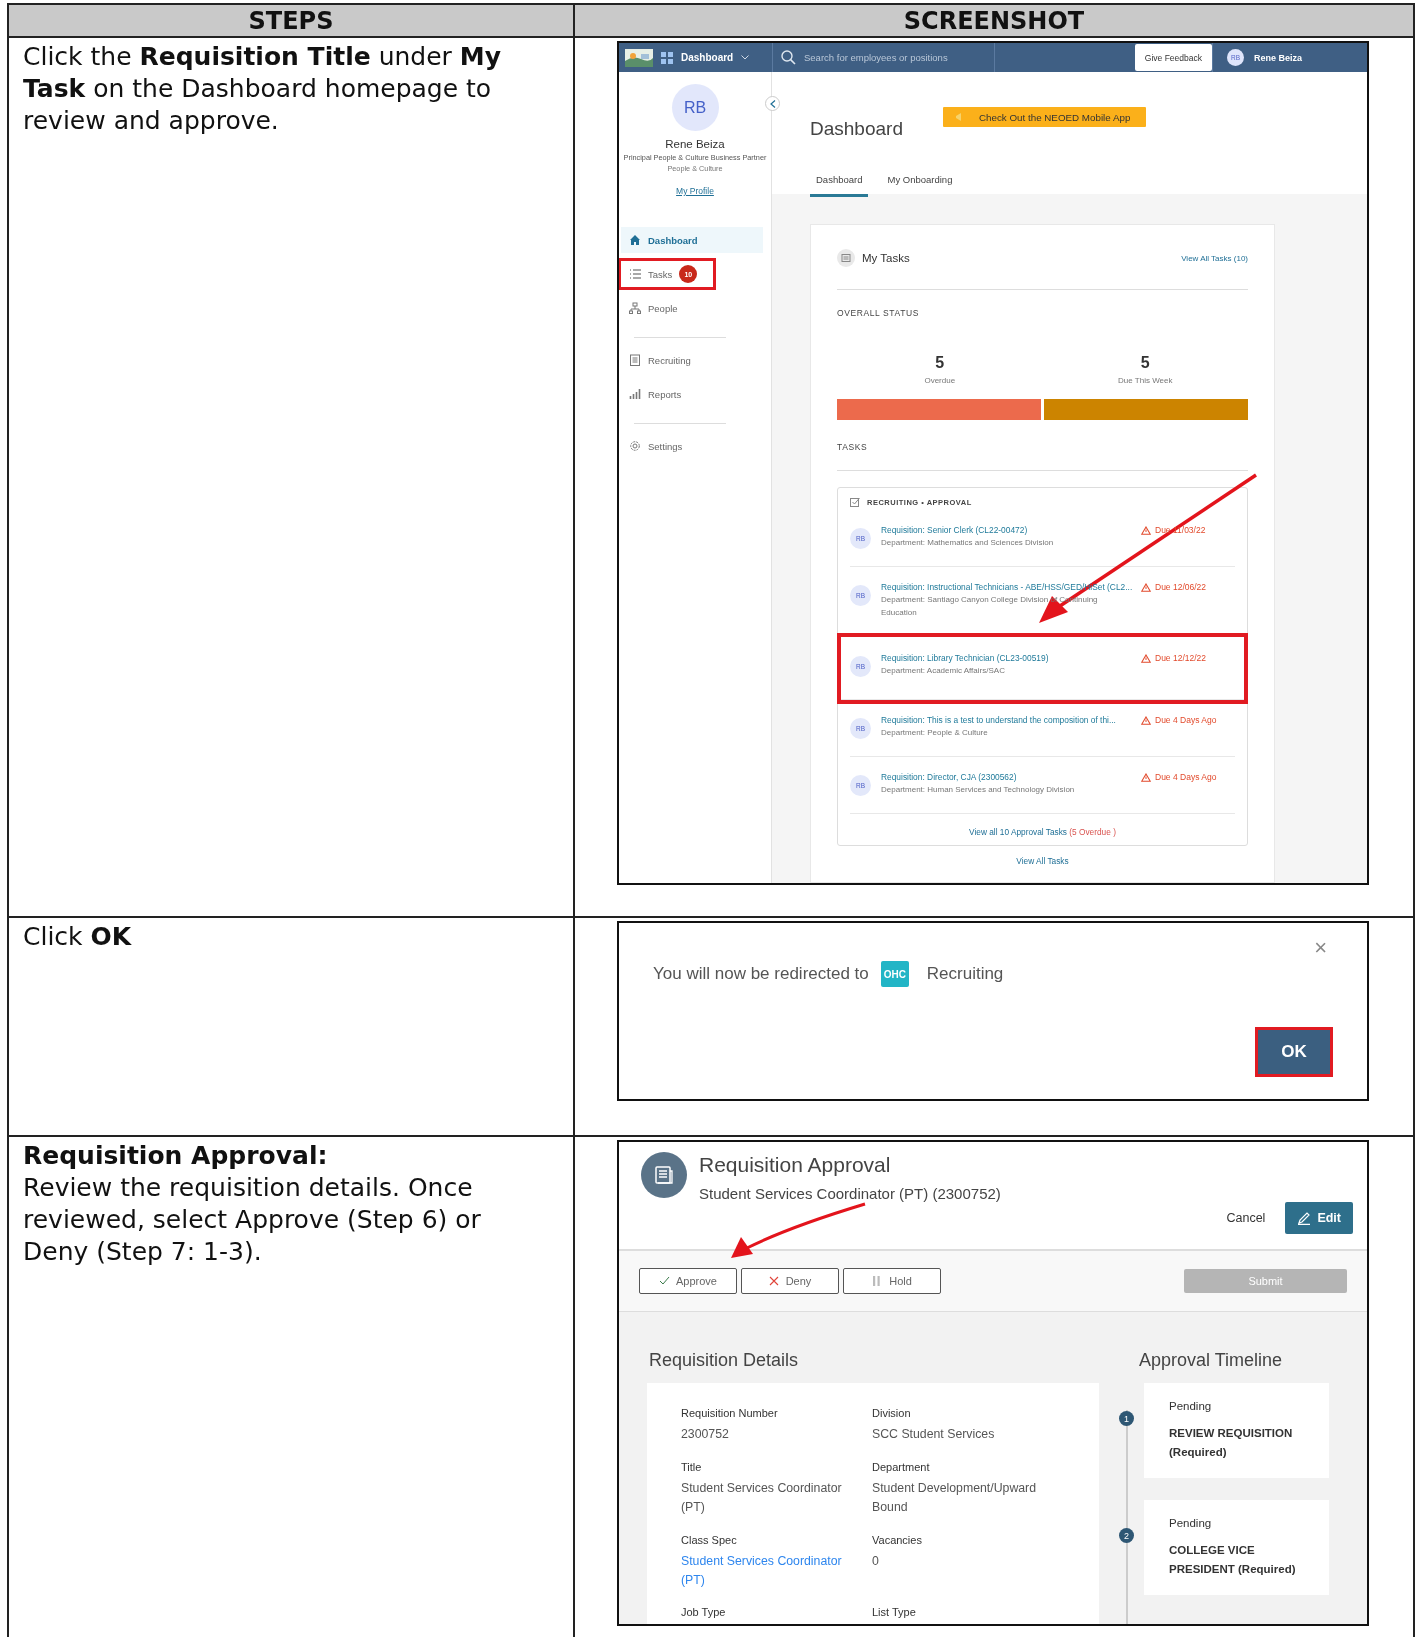 Image resolution: width=1416 pixels, height=1638 pixels. Describe the element at coordinates (772, 103) in the screenshot. I see `chevron-left-icon` at that location.